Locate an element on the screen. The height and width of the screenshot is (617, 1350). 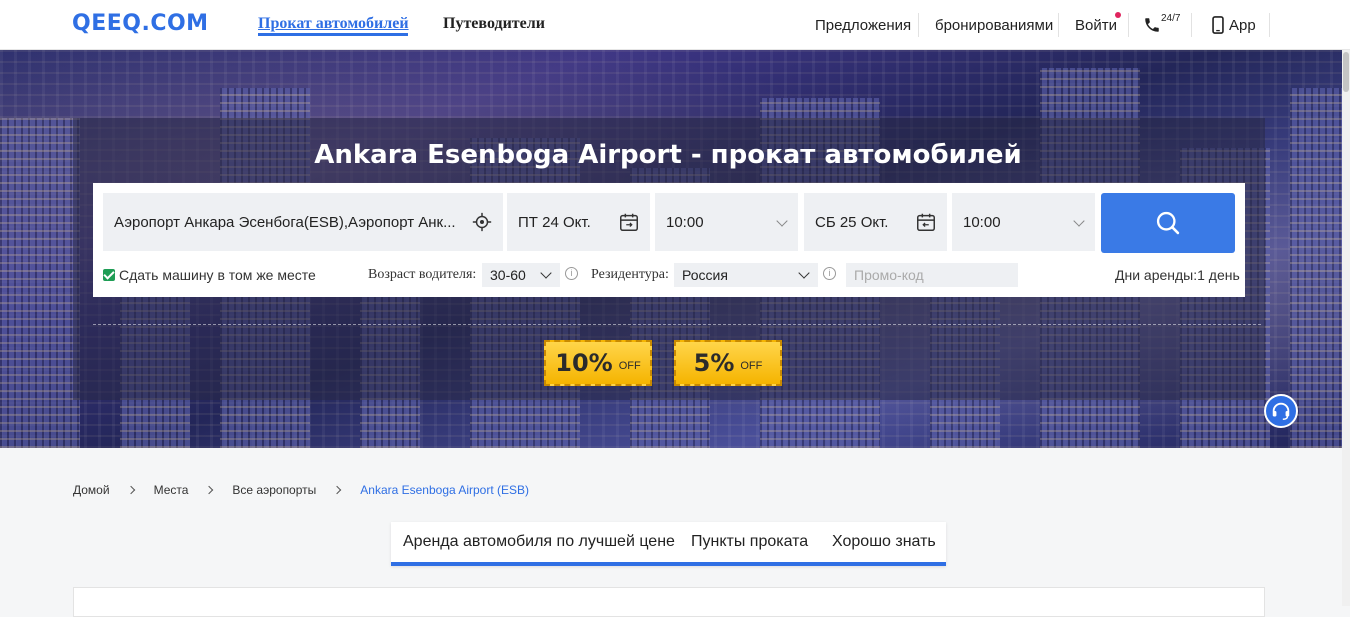
residence-value: Россия is located at coordinates (705, 275).